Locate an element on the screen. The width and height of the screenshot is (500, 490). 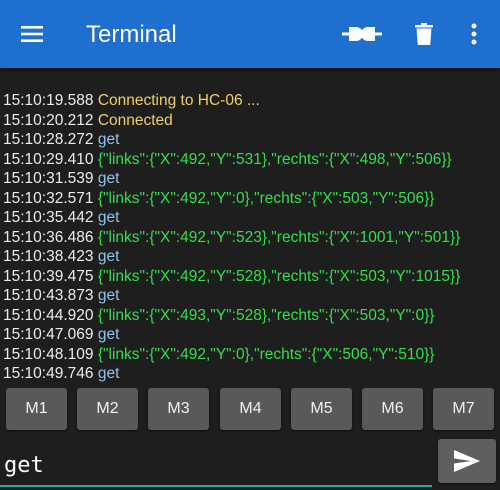
app-title: Terminal is located at coordinates (131, 34).